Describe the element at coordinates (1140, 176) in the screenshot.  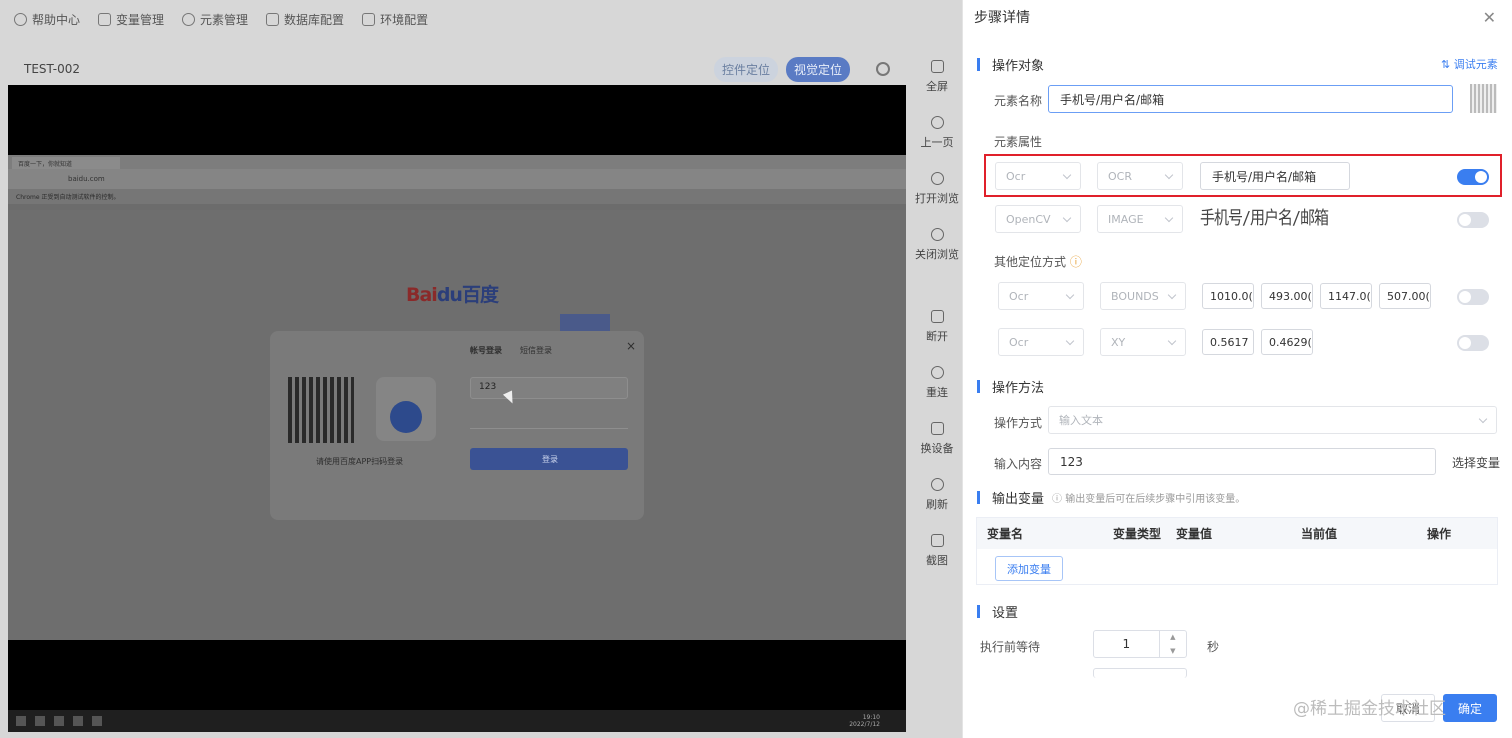
I see `locator-method-select: OCR` at that location.